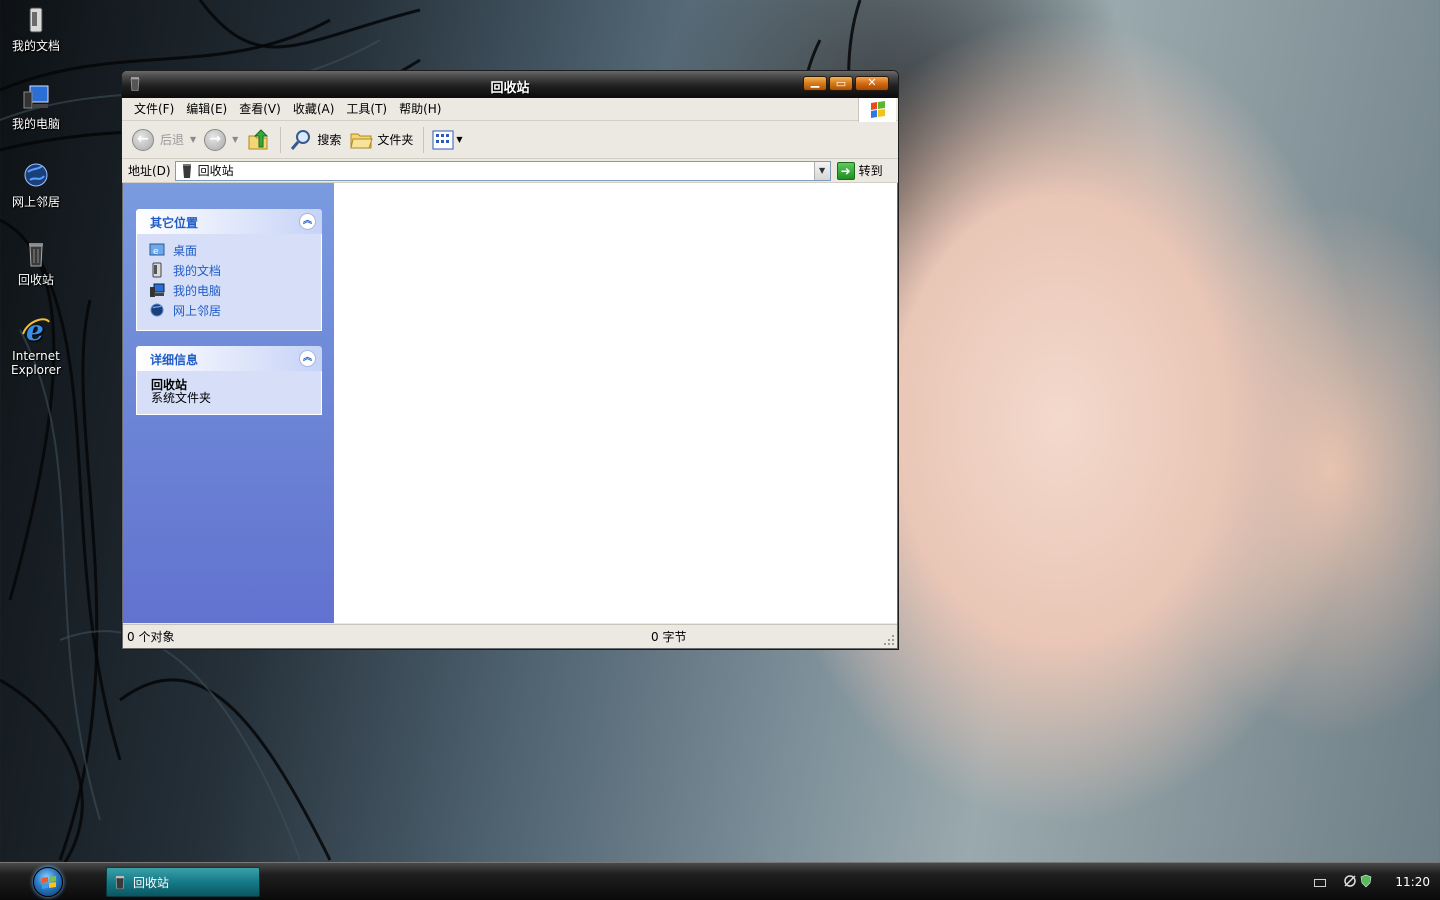 Image resolution: width=1440 pixels, height=900 pixels. Describe the element at coordinates (154, 109) in the screenshot. I see `menu-file: 文件(F)` at that location.